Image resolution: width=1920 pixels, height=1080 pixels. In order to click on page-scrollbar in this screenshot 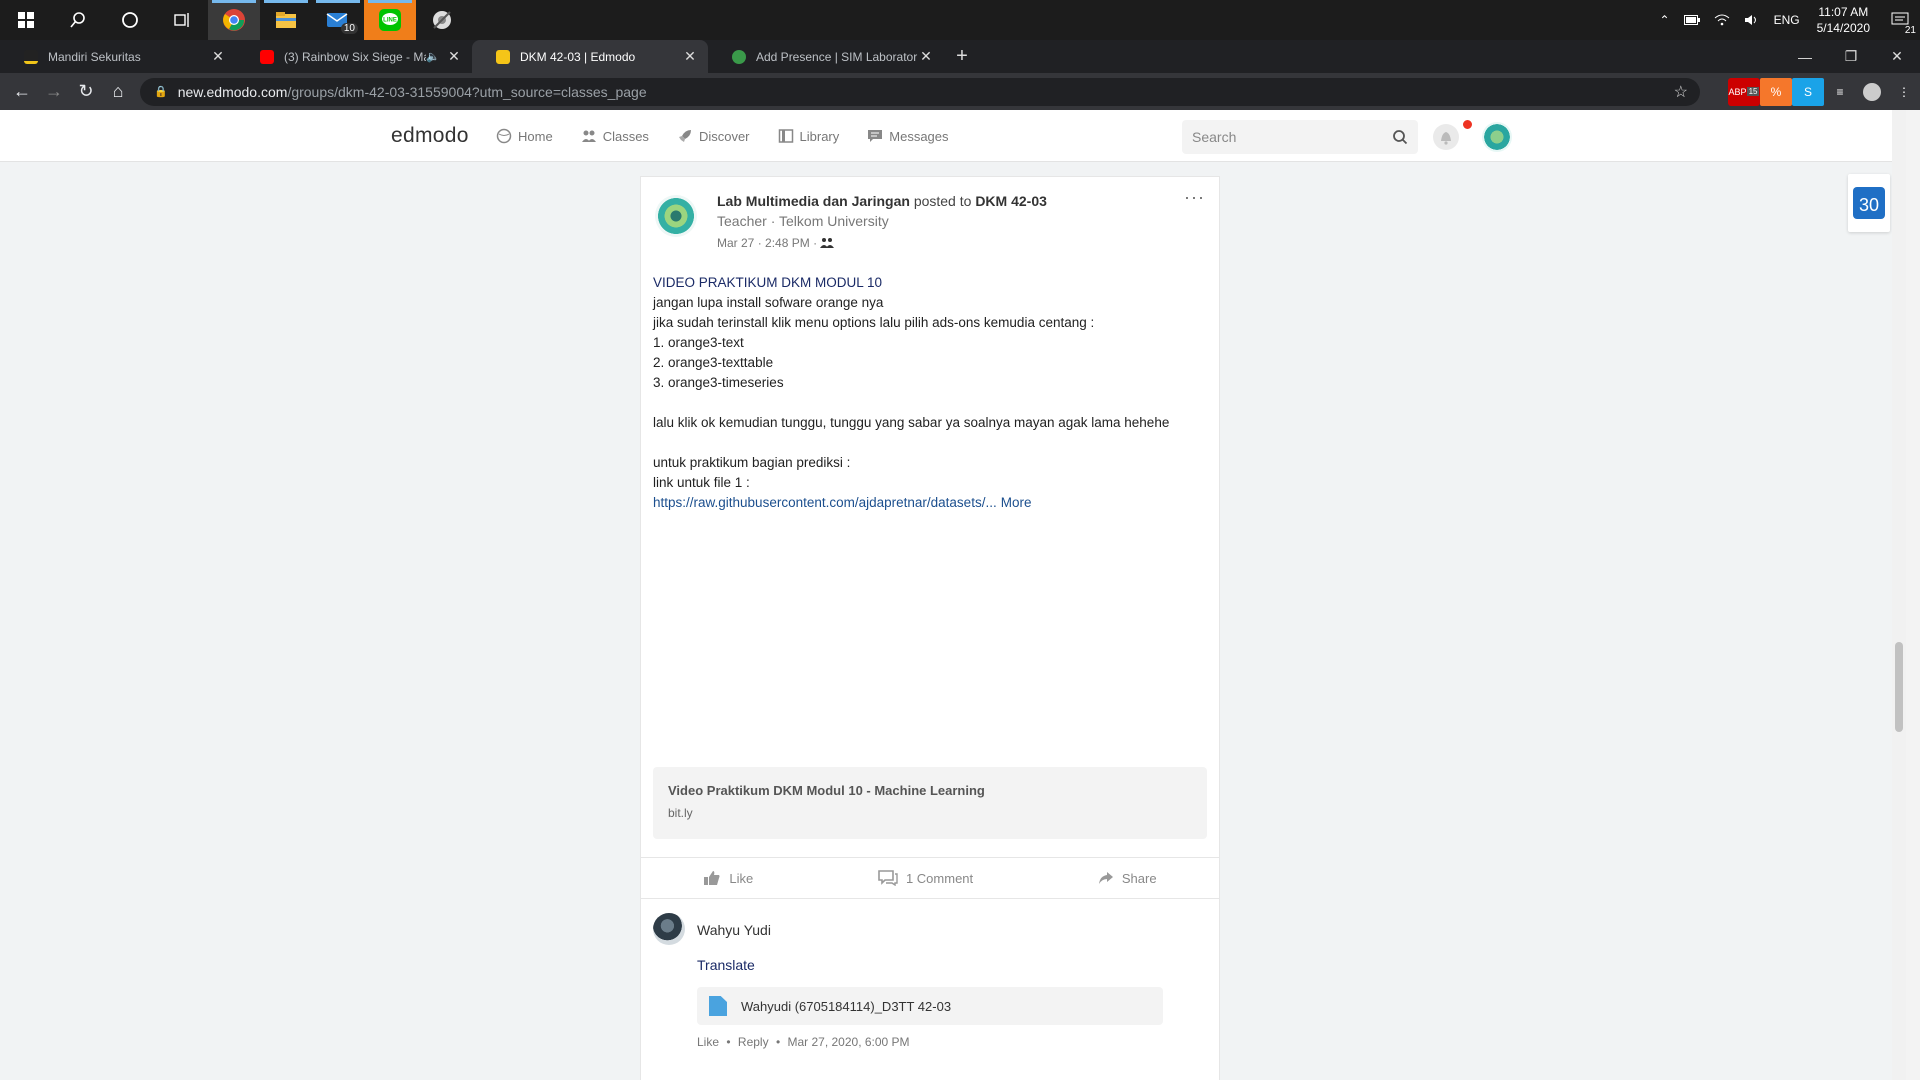, I will do `click(1899, 595)`.